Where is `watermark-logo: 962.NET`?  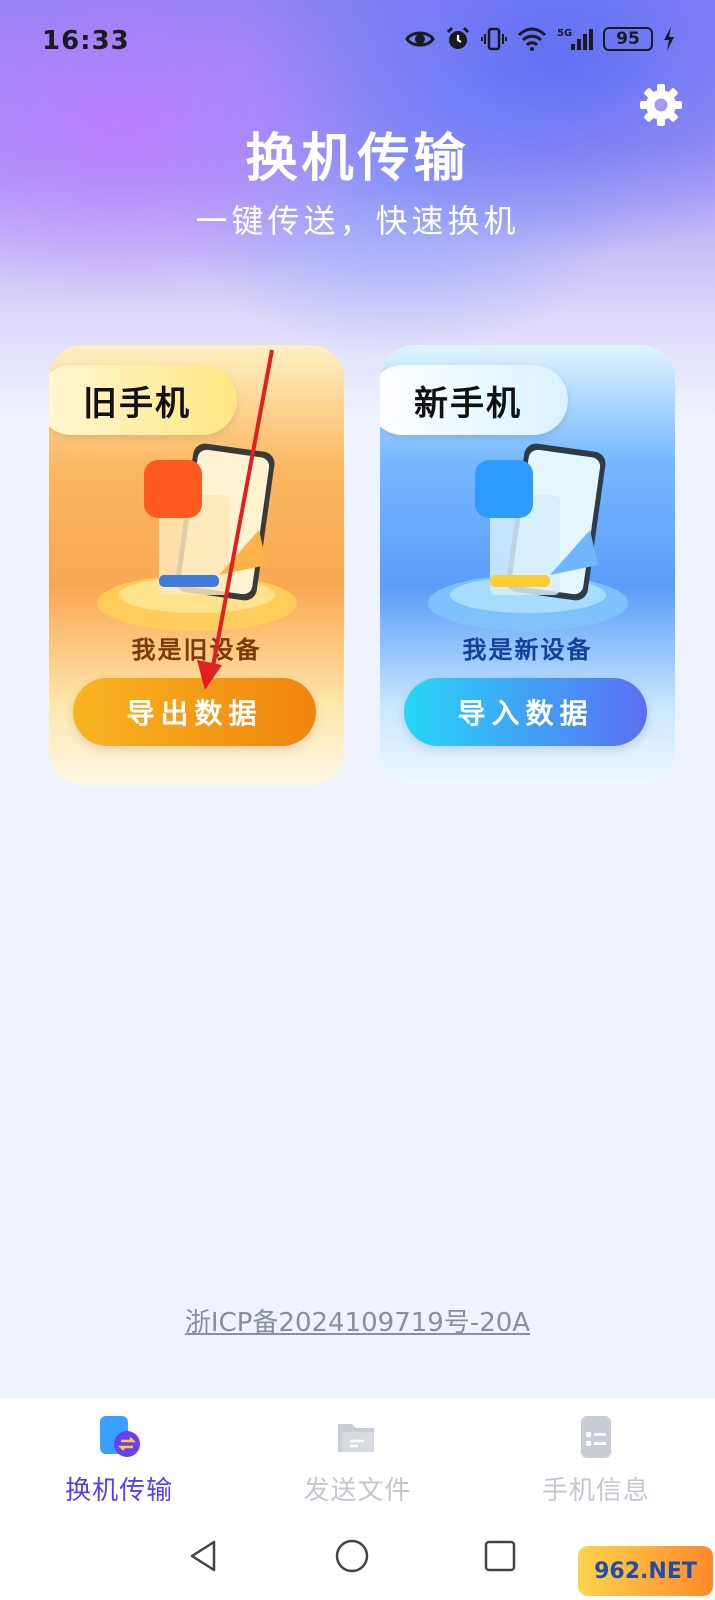
watermark-logo: 962.NET is located at coordinates (645, 1571).